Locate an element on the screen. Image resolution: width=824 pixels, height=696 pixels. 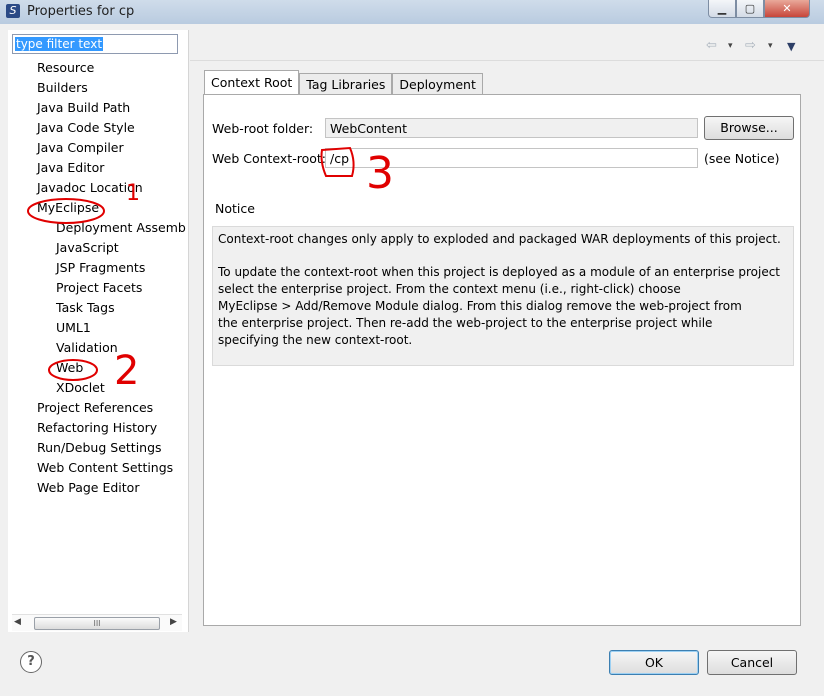
tree-item: Project References is located at coordinates (95, 408).